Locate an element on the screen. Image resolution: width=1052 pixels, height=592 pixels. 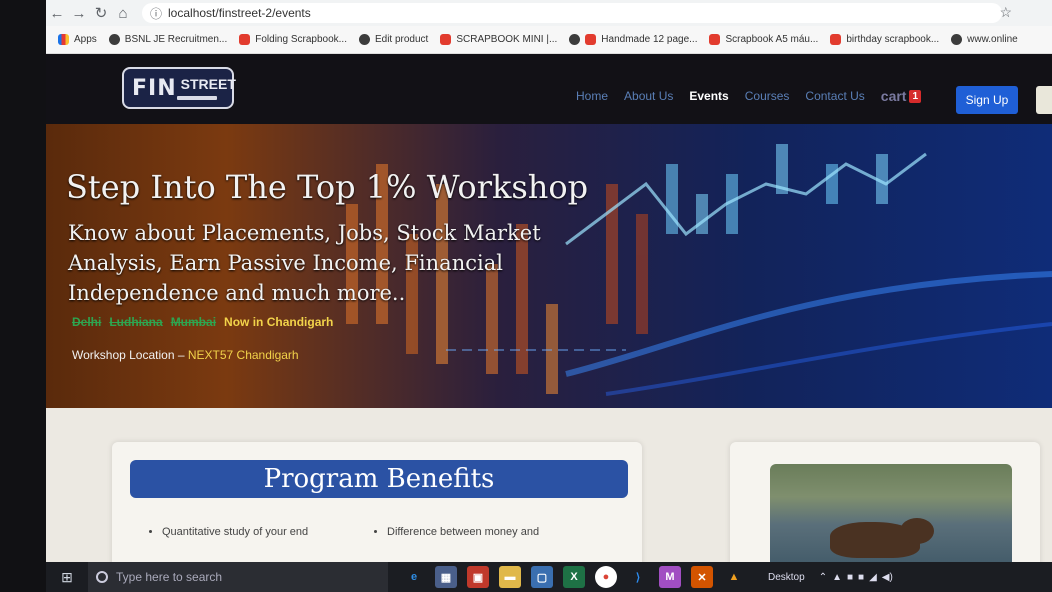
location-label: Workshop Location – is located at coordinates (130, 355).